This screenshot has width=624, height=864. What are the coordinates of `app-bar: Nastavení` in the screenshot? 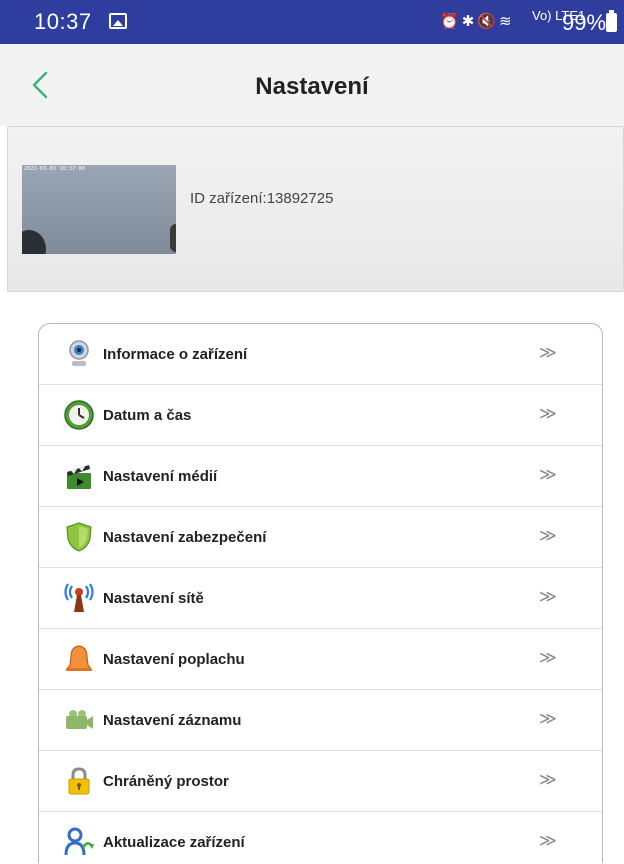 It's located at (312, 85).